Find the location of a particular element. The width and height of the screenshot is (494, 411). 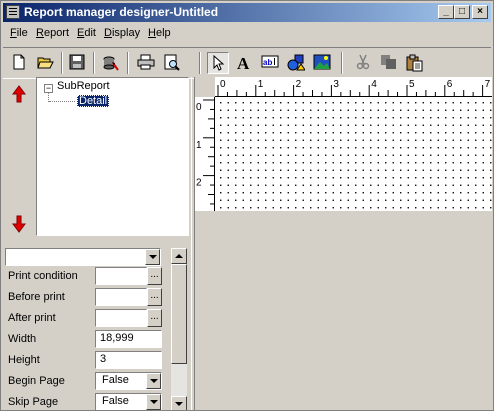

prop-label-print-condition: Print condition is located at coordinates (43, 276).